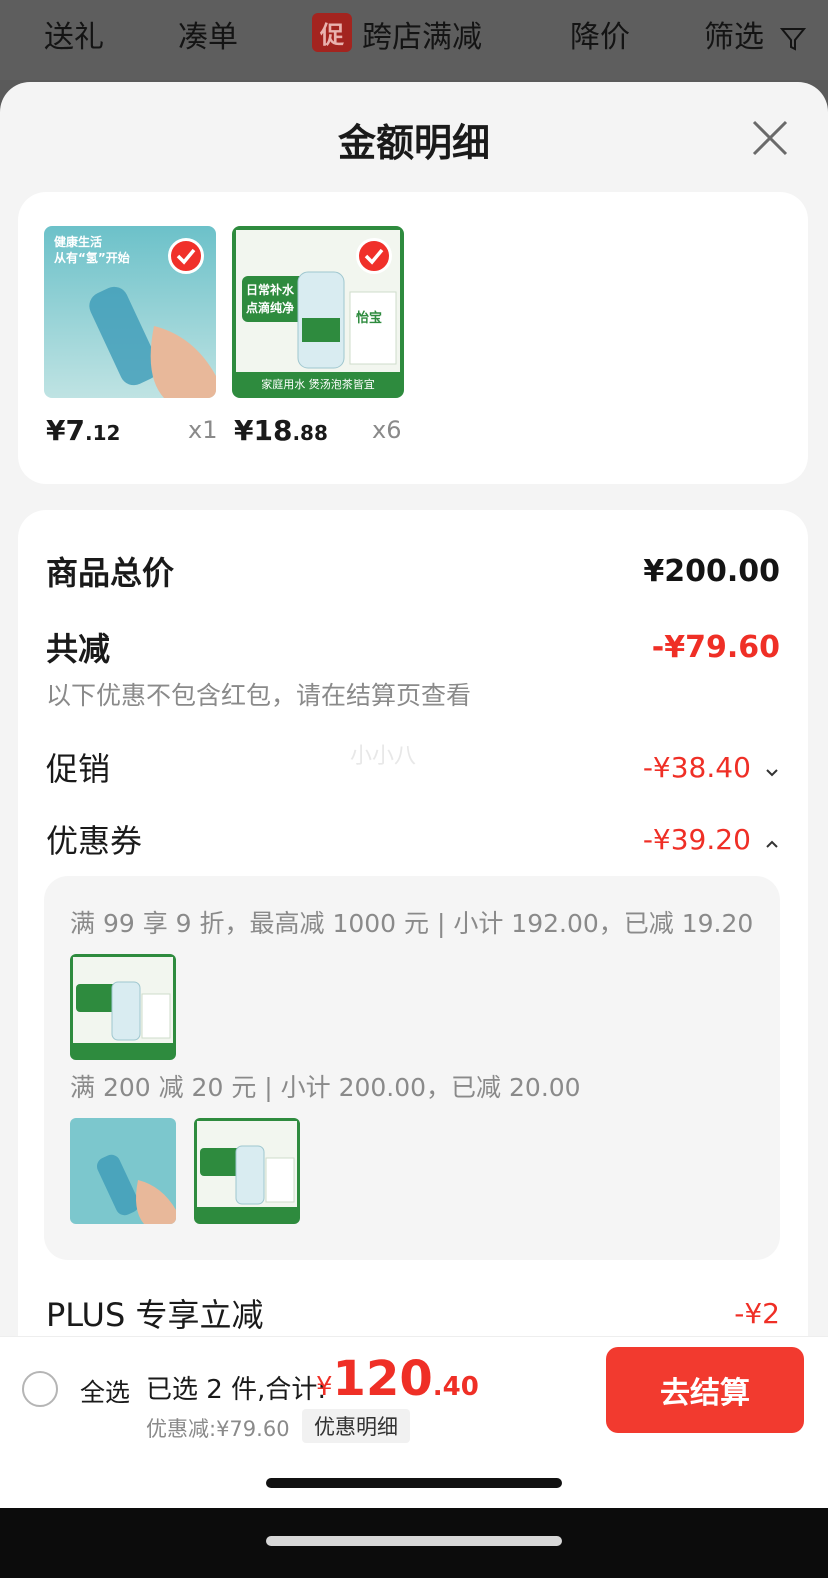  I want to click on product-price-int: ¥18, so click(263, 430).